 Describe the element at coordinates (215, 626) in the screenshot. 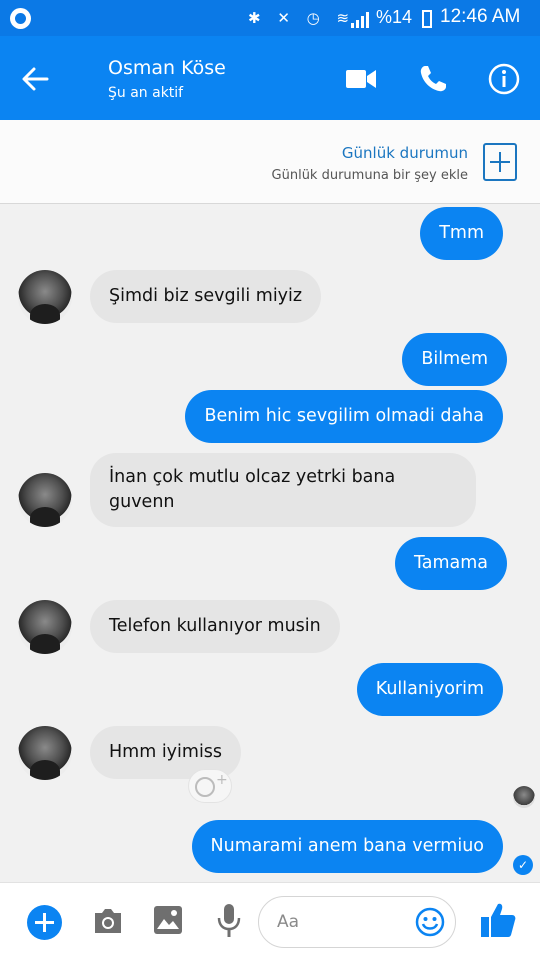

I see `message-incoming: Telefon kullanıyor musin` at that location.